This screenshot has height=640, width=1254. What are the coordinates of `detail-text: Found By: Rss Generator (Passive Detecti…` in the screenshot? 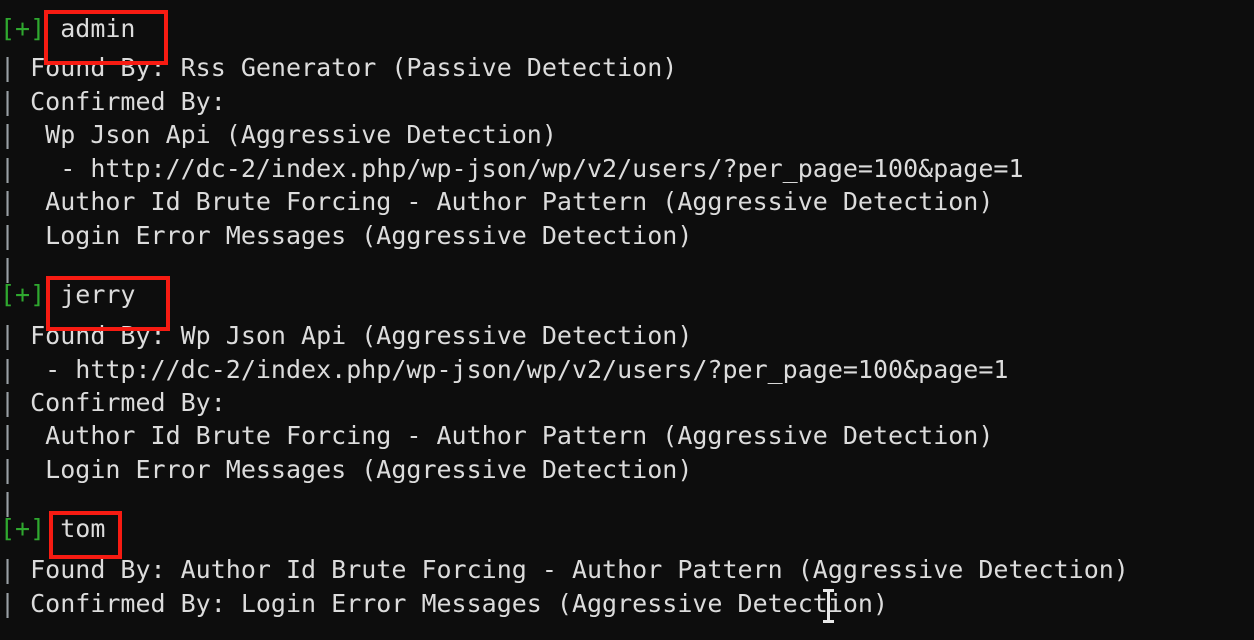 It's located at (346, 67).